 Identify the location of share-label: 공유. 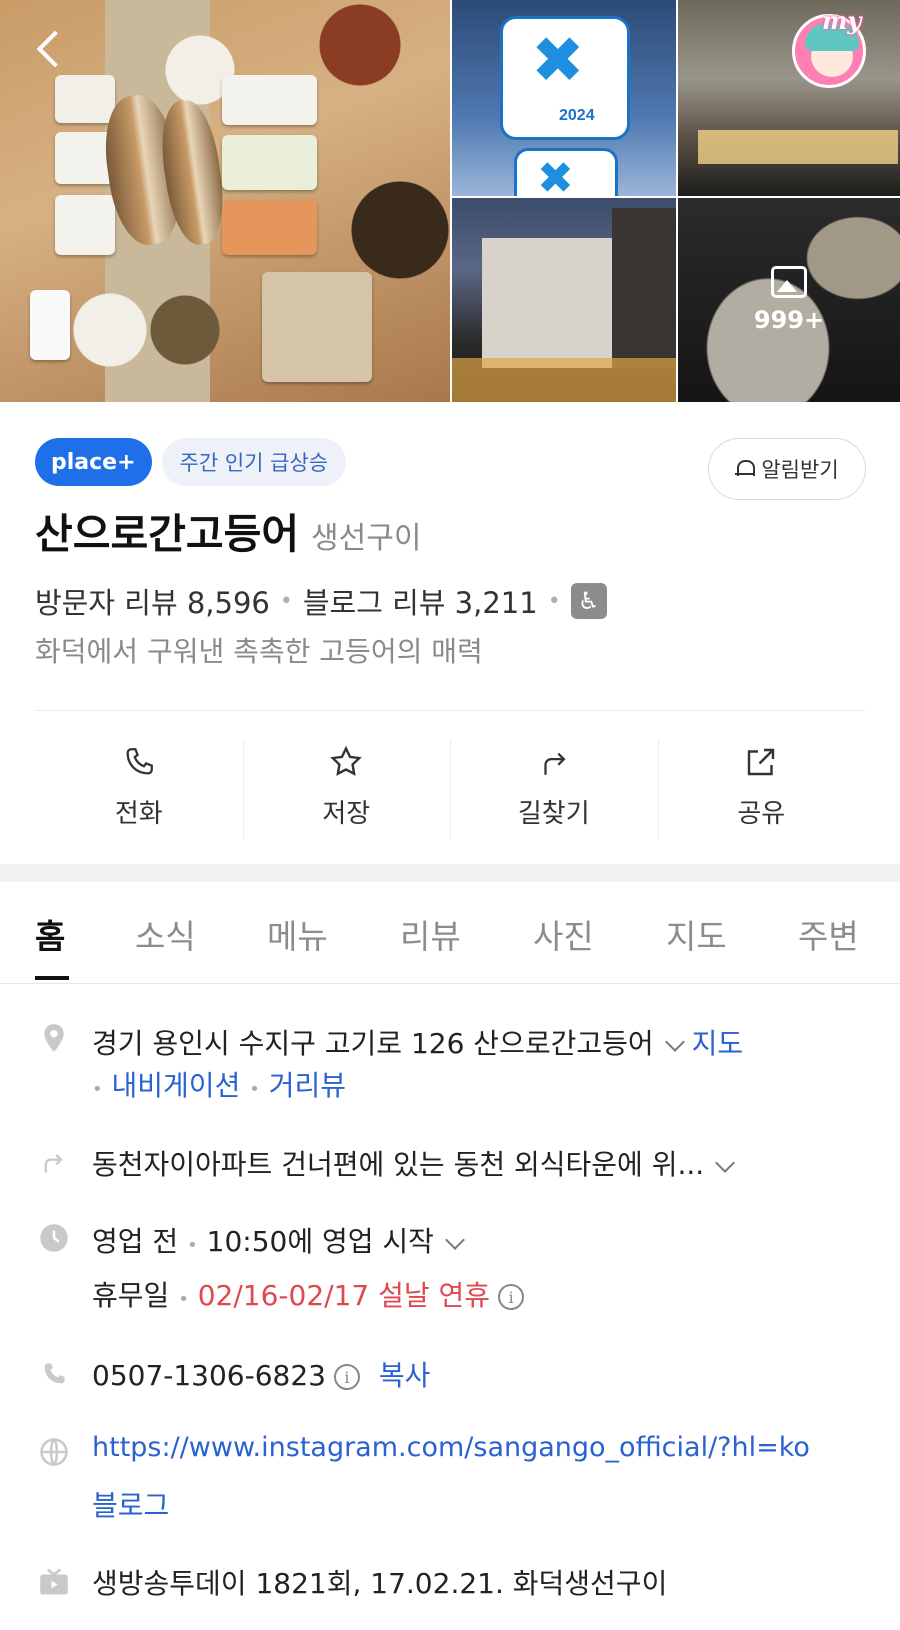
(761, 813).